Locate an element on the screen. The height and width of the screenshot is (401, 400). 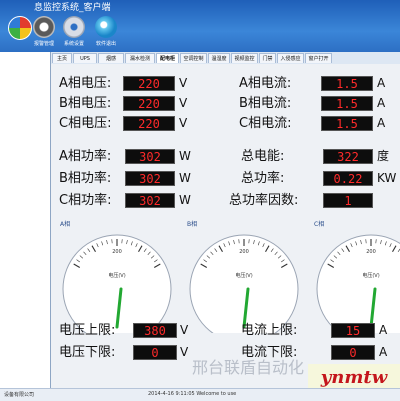
readout-total-power: 0.22 is located at coordinates (348, 178).